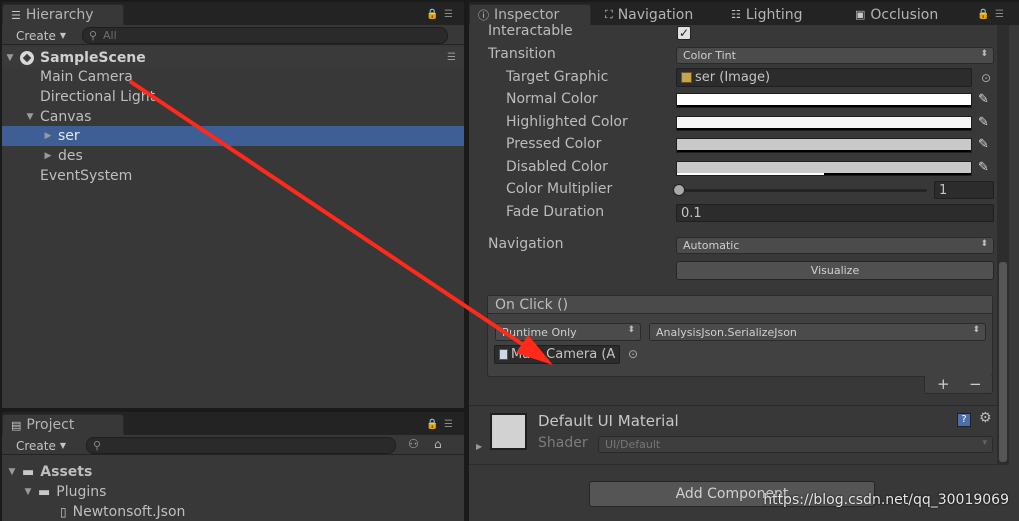 This screenshot has width=1019, height=521. Describe the element at coordinates (824, 168) in the screenshot. I see `disabled-color-swatch` at that location.